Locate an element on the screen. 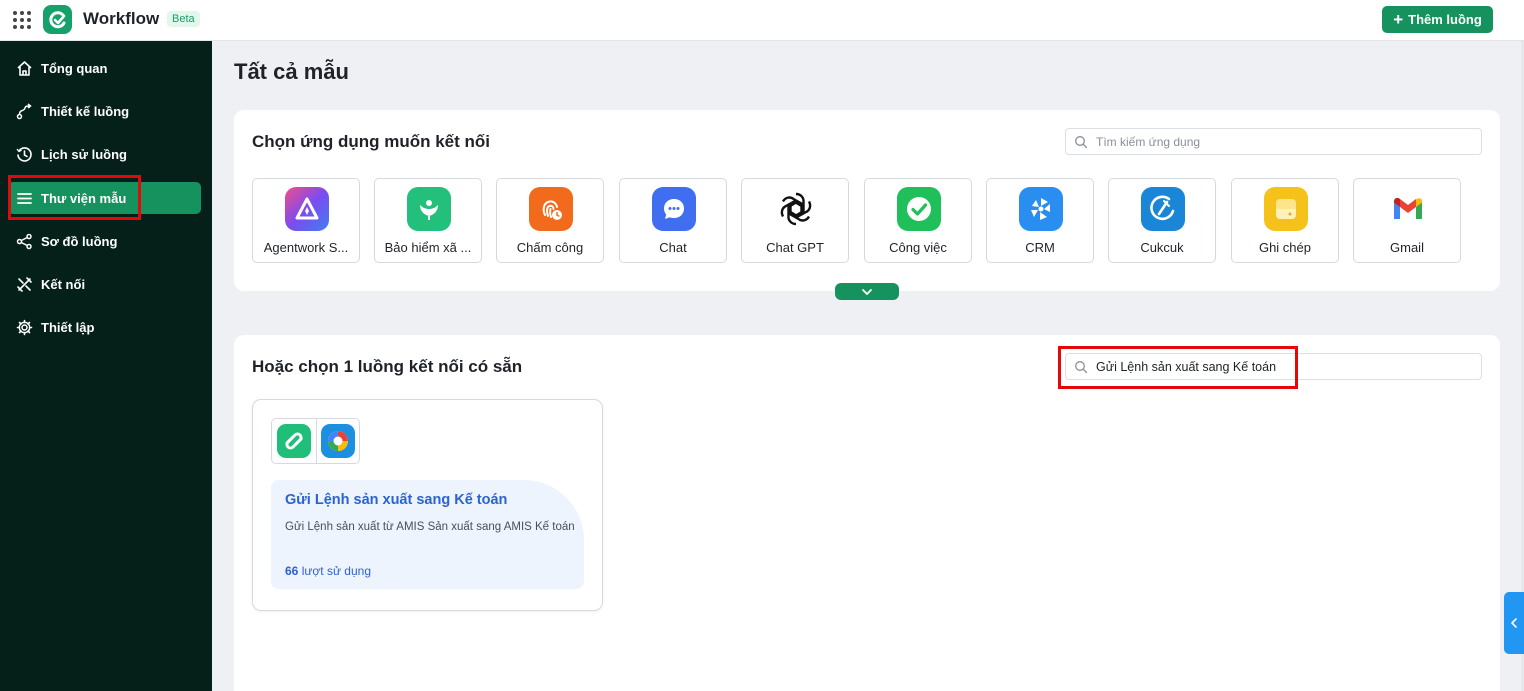 The width and height of the screenshot is (1524, 691). app-tile-chatgpt: Chat GPT is located at coordinates (795, 220).